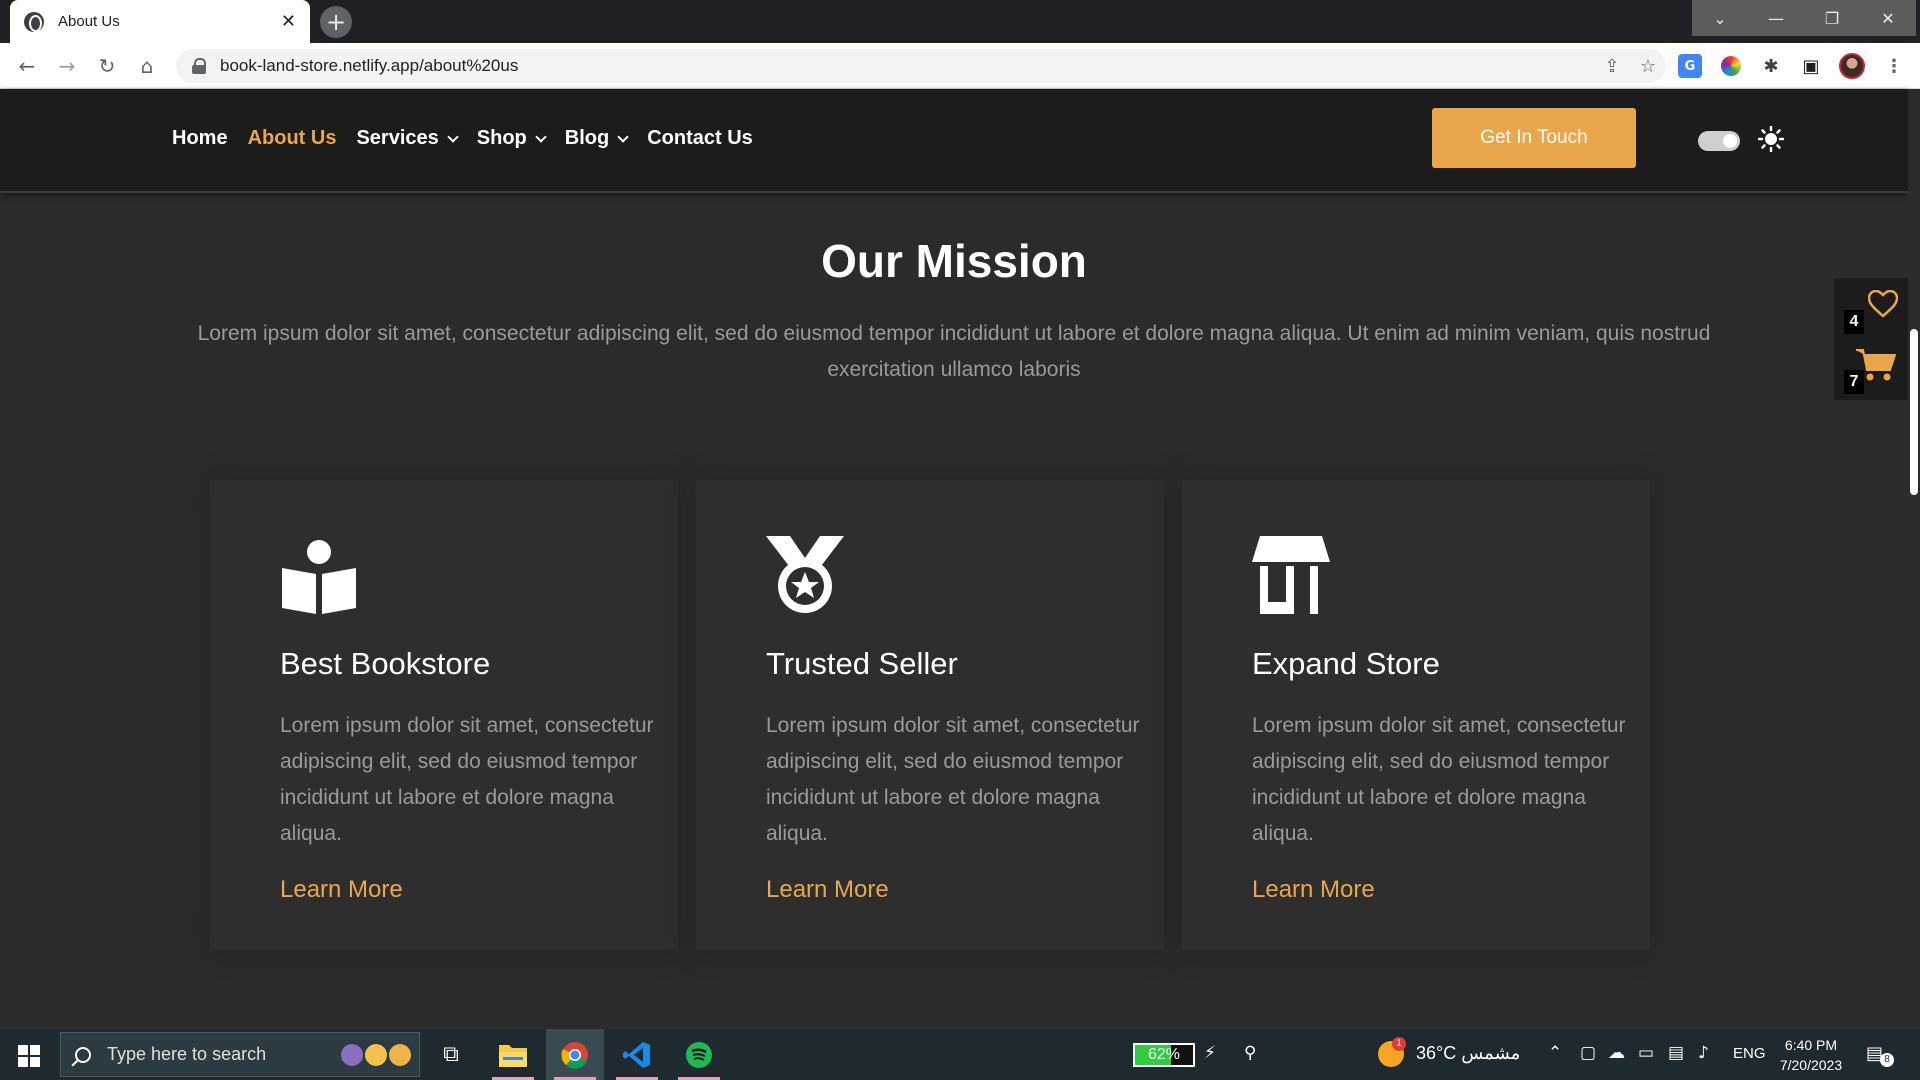 This screenshot has height=1080, width=1920. Describe the element at coordinates (160, 21) in the screenshot. I see `browser-tab: About Us ✕` at that location.